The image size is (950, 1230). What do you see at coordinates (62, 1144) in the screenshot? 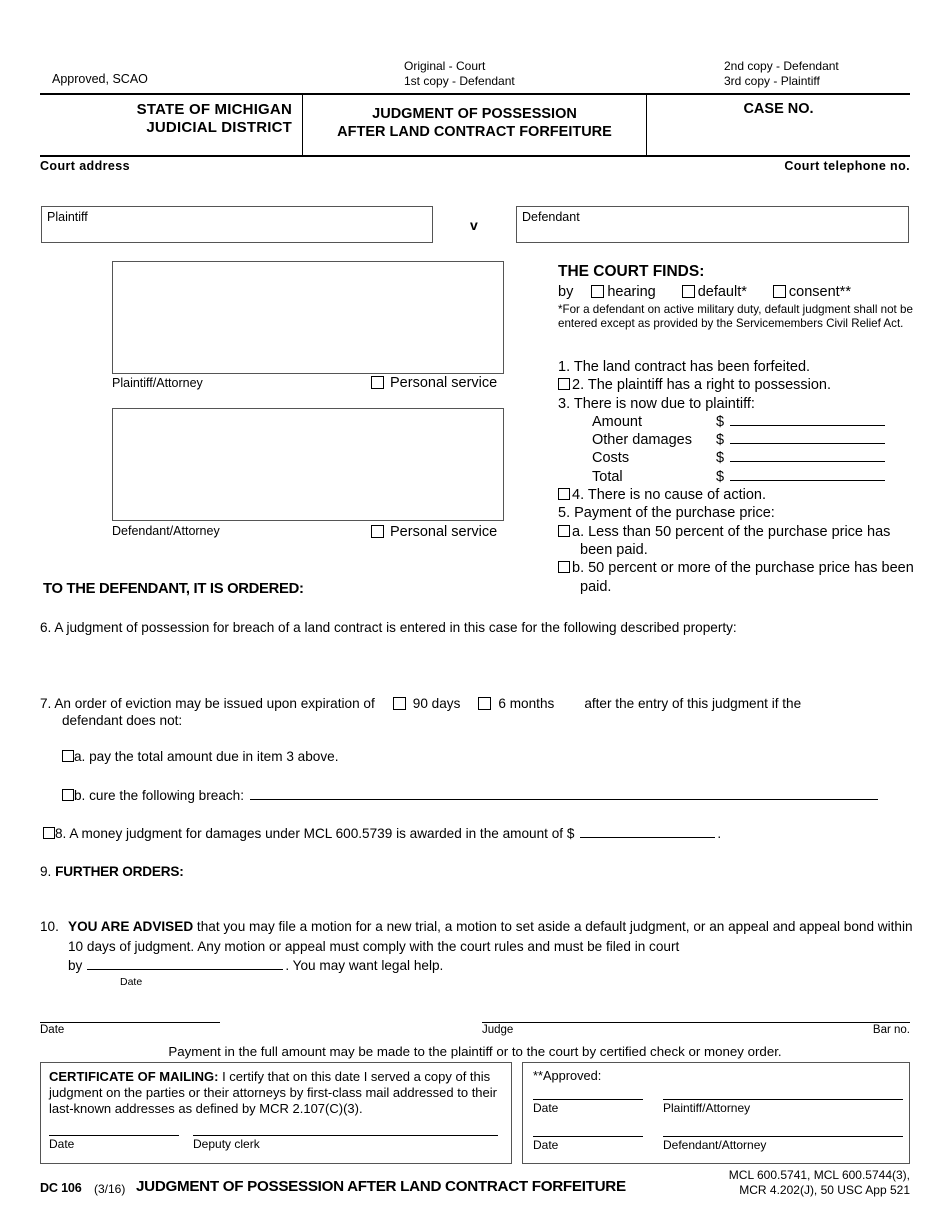
I see `certificate-date-label: Date` at bounding box center [62, 1144].